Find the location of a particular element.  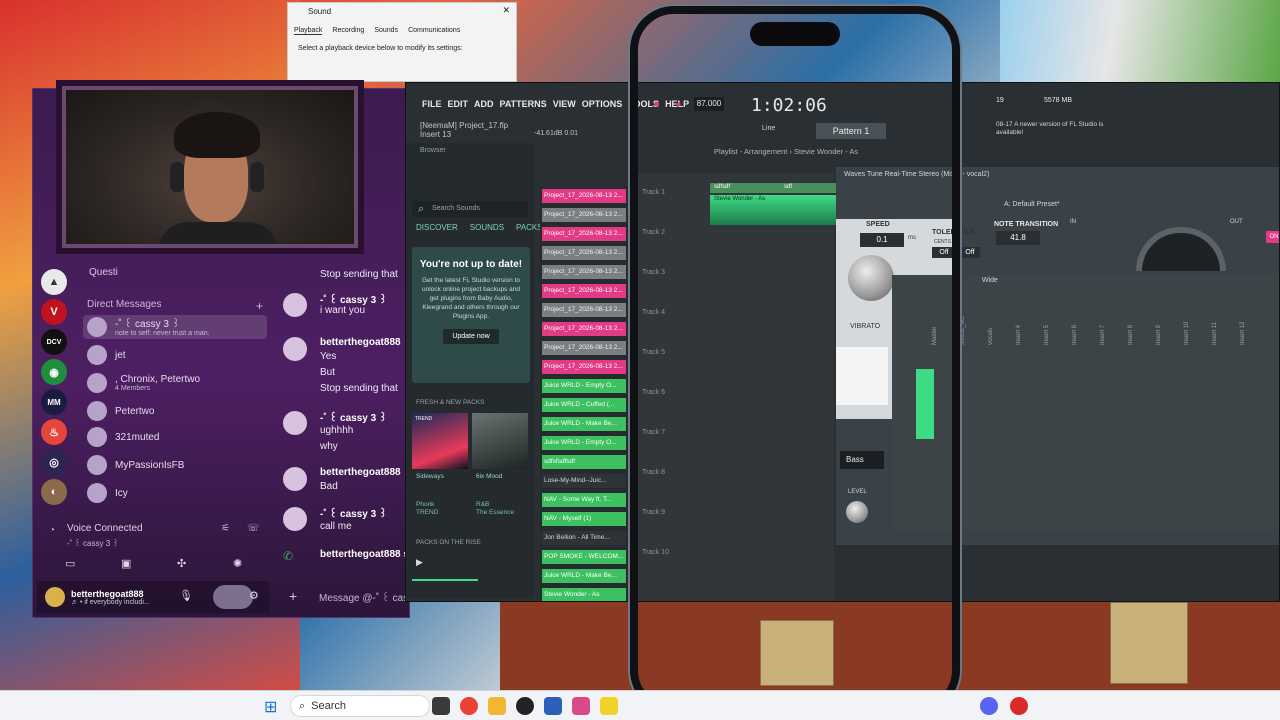

message-author: betterthegoat888 st is located at coordinates (364, 554).